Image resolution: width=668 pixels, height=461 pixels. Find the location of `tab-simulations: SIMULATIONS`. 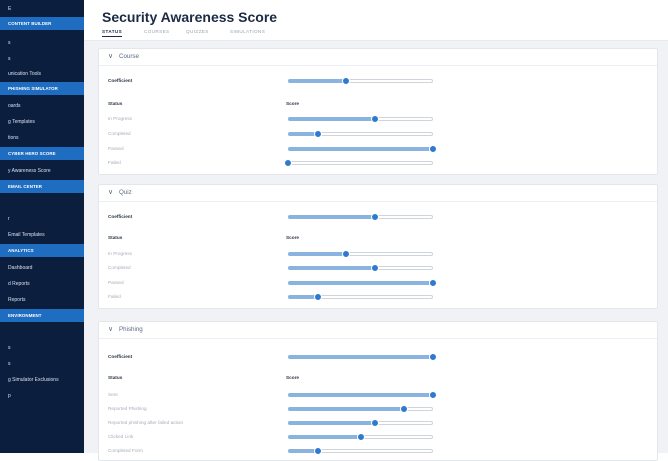

tab-simulations: SIMULATIONS is located at coordinates (247, 32).